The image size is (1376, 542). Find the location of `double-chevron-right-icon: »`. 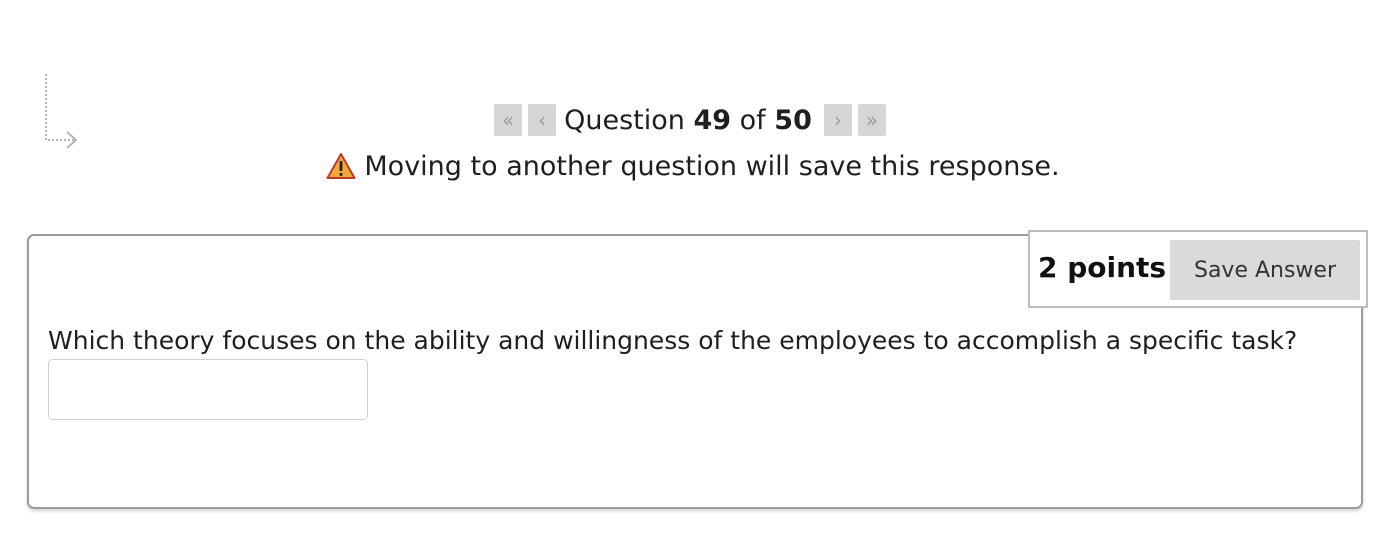

double-chevron-right-icon: » is located at coordinates (871, 120).